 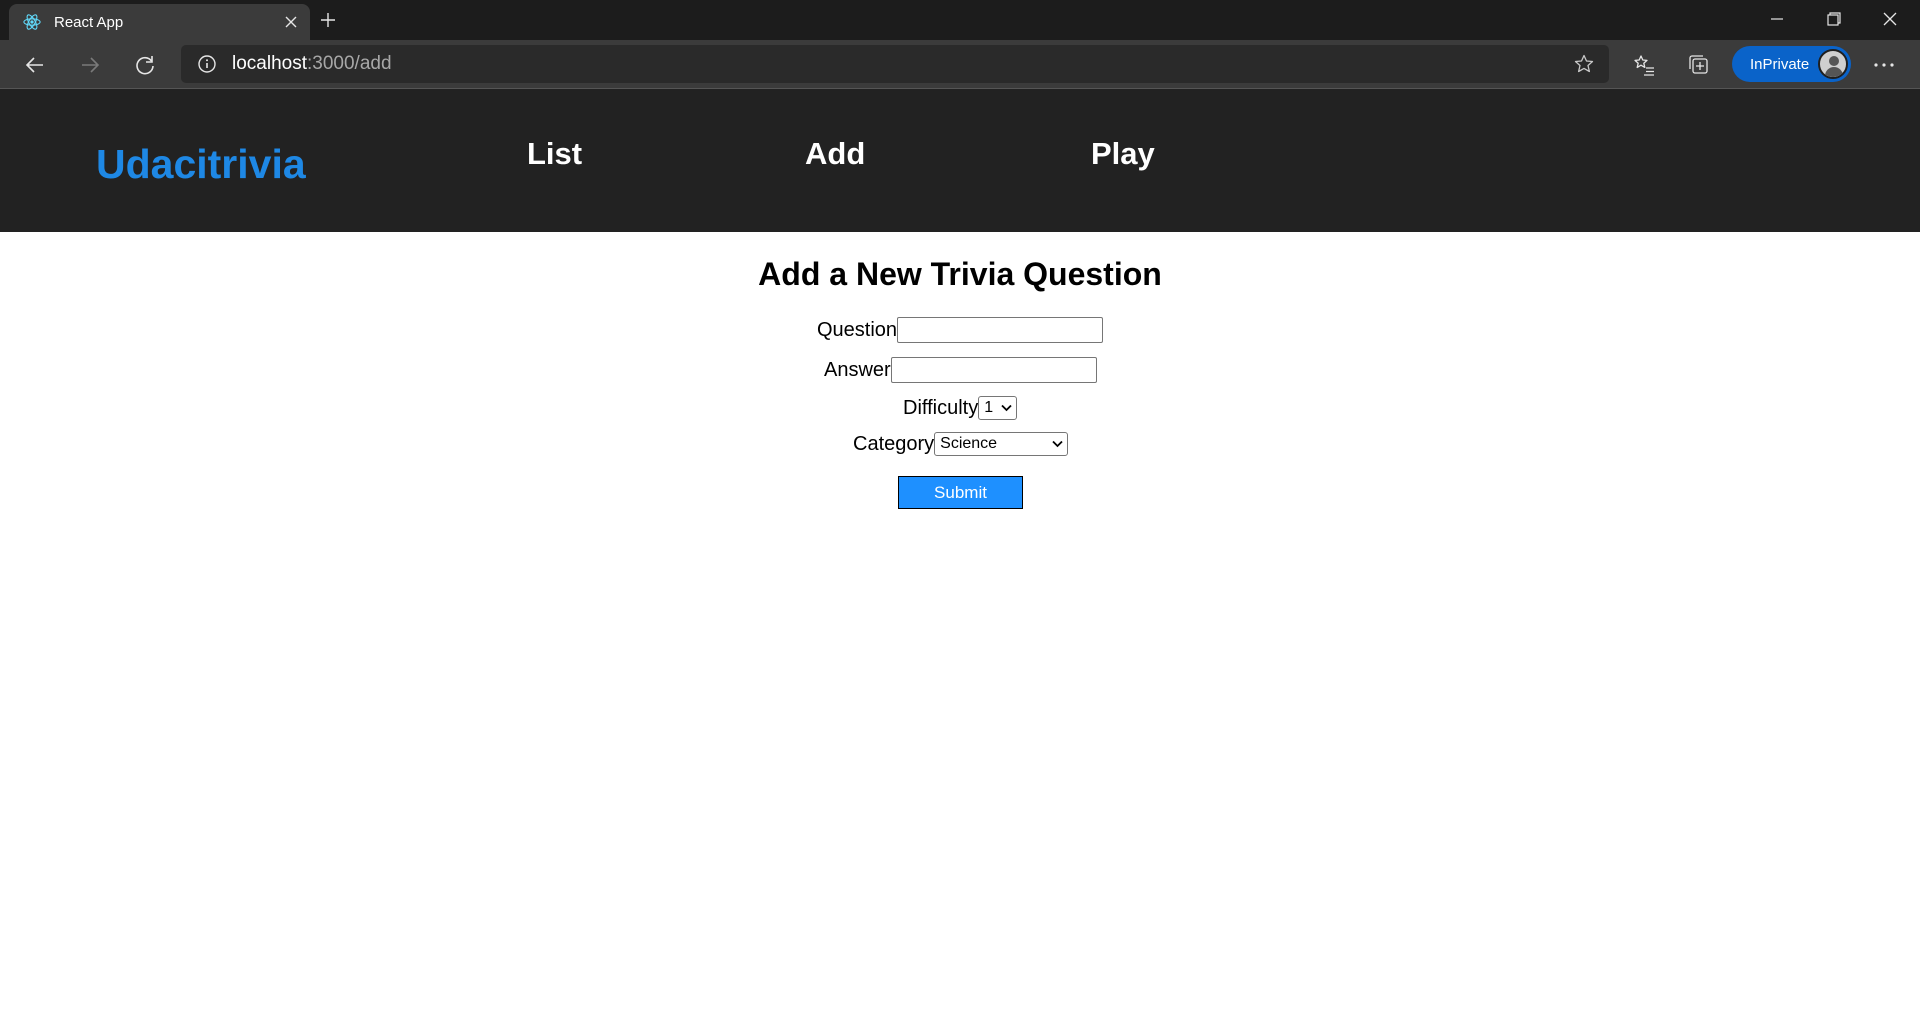 What do you see at coordinates (1884, 65) in the screenshot?
I see `more-icon` at bounding box center [1884, 65].